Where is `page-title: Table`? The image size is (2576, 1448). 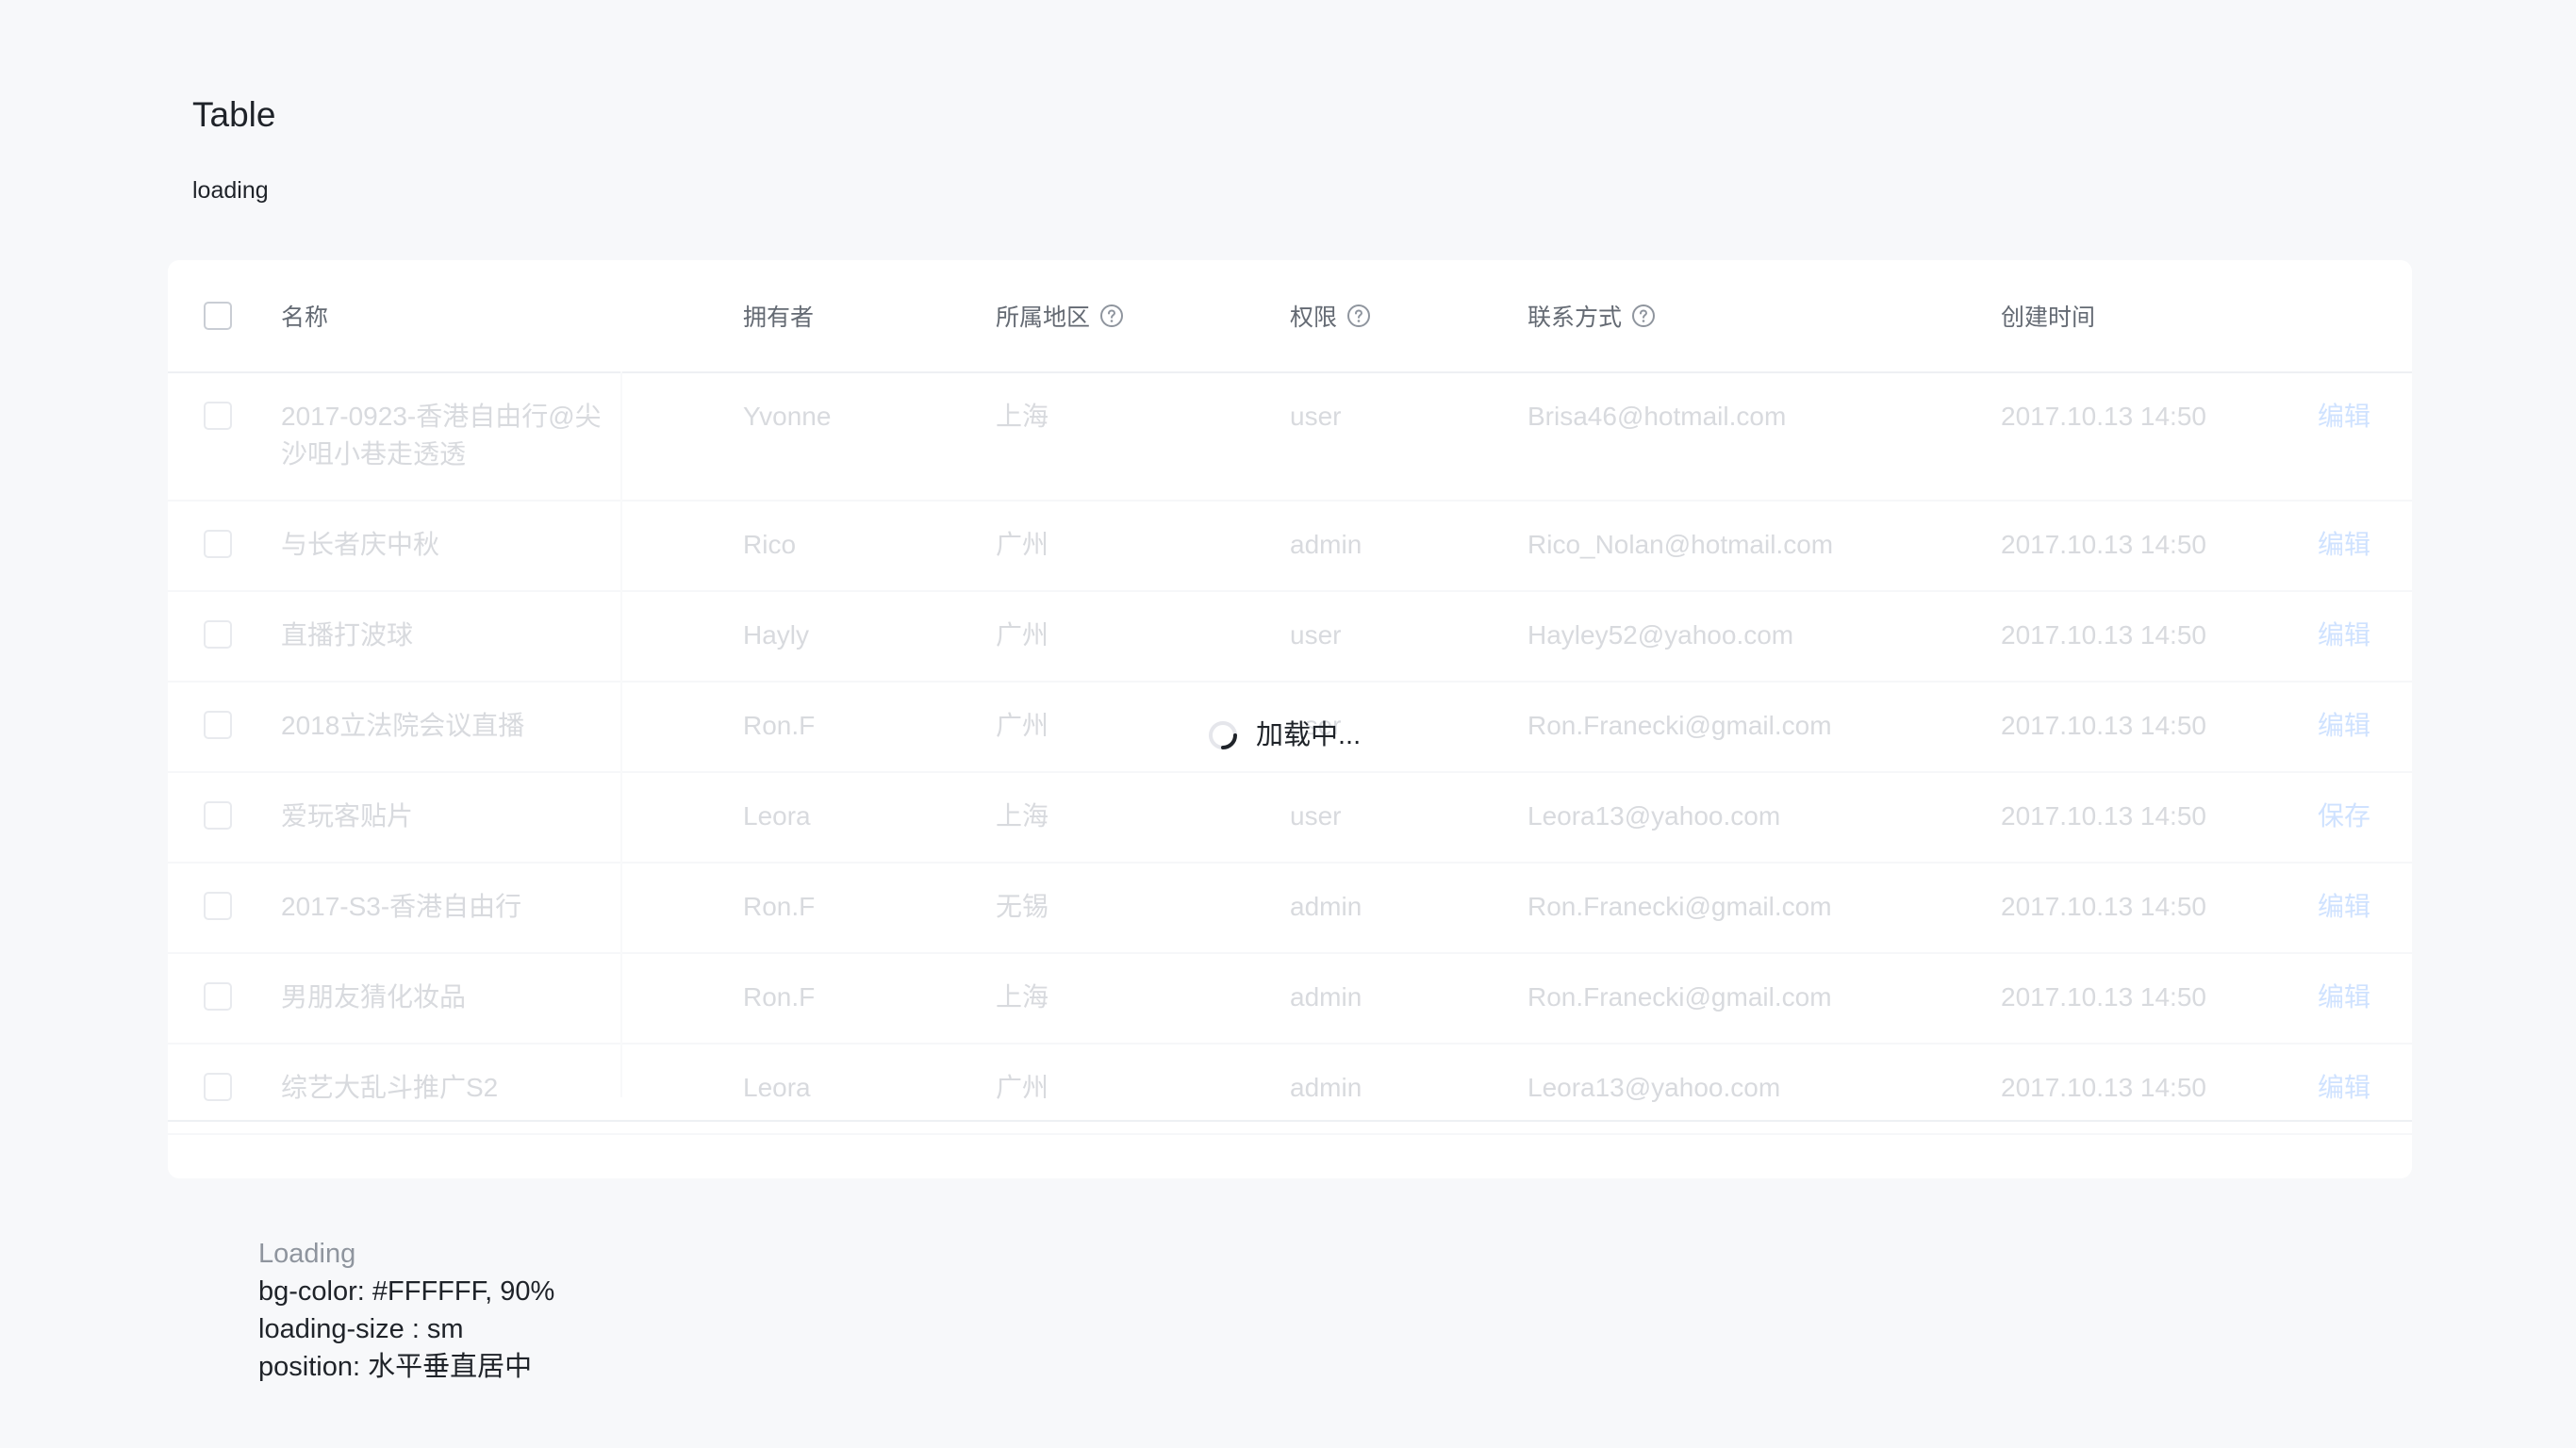 page-title: Table is located at coordinates (234, 114).